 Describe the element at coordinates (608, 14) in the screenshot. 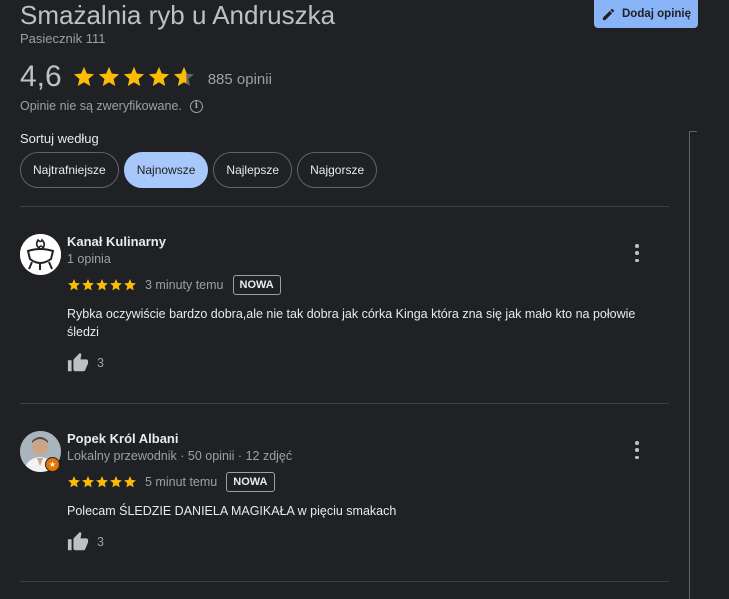

I see `pencil-icon` at that location.